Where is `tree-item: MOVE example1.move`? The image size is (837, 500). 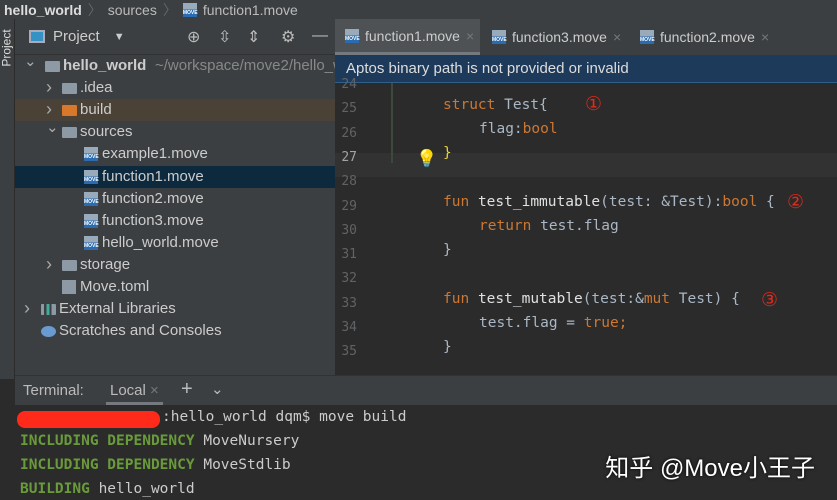 tree-item: MOVE example1.move is located at coordinates (175, 154).